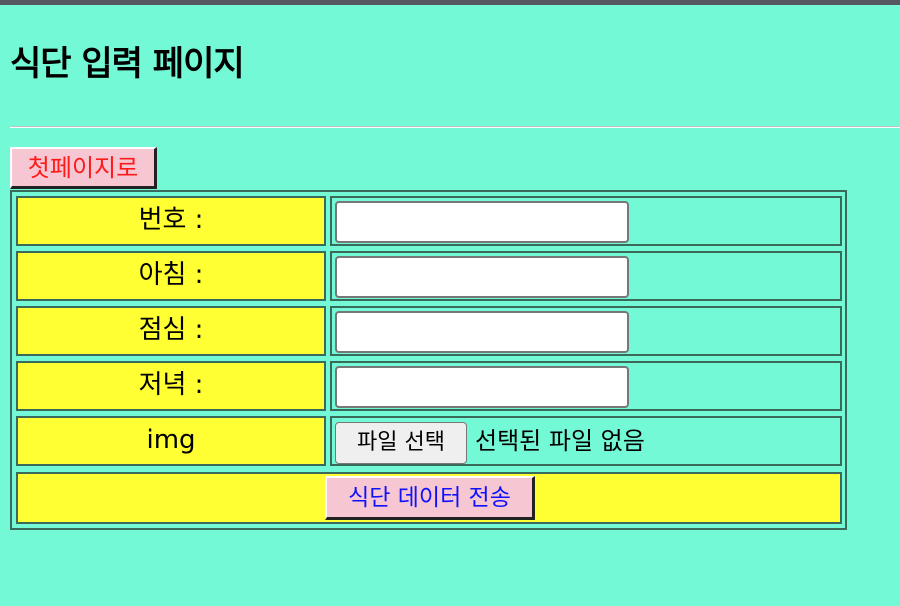 Image resolution: width=900 pixels, height=606 pixels. I want to click on field-label-number: 번호 :, so click(171, 221).